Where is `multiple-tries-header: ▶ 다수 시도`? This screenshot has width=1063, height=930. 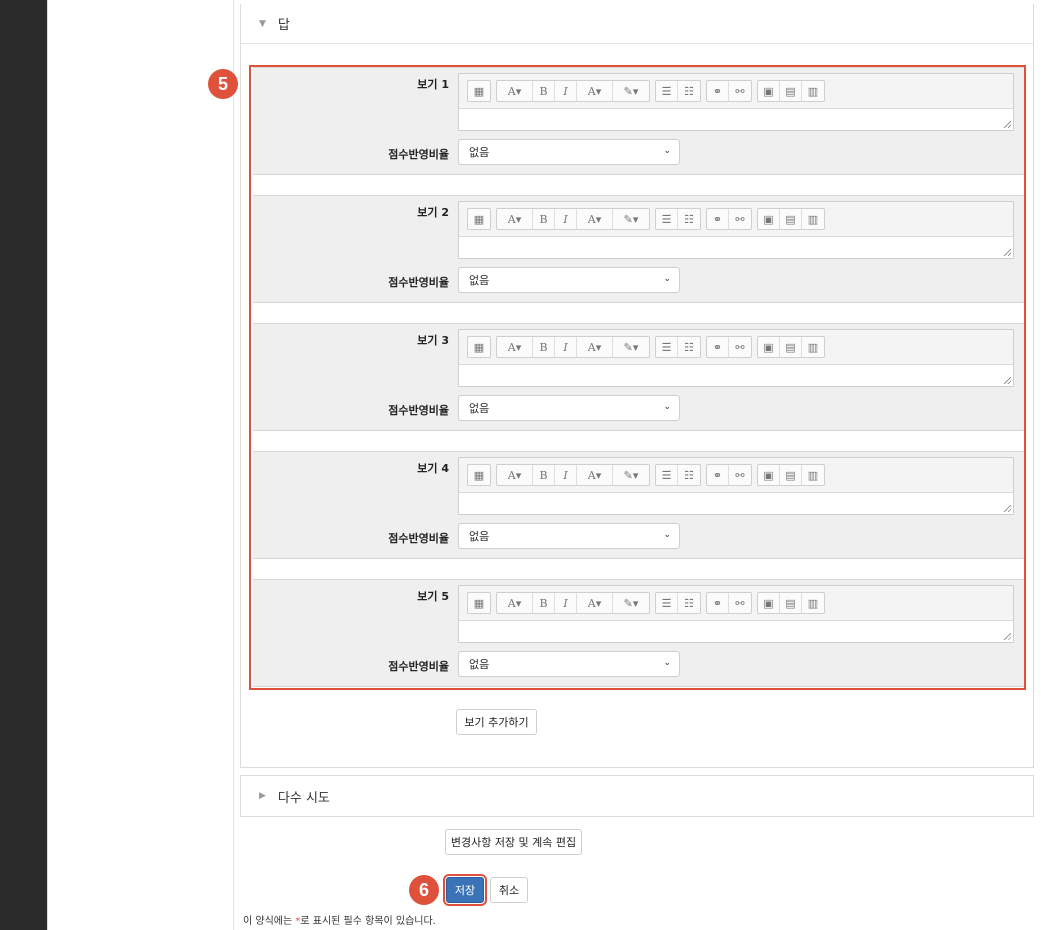
multiple-tries-header: ▶ 다수 시도 is located at coordinates (637, 796).